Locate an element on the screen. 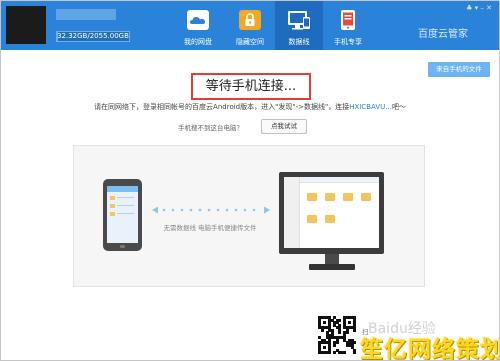 This screenshot has width=500, height=361. watermark-text: 笙亿网络策划 is located at coordinates (430, 349).